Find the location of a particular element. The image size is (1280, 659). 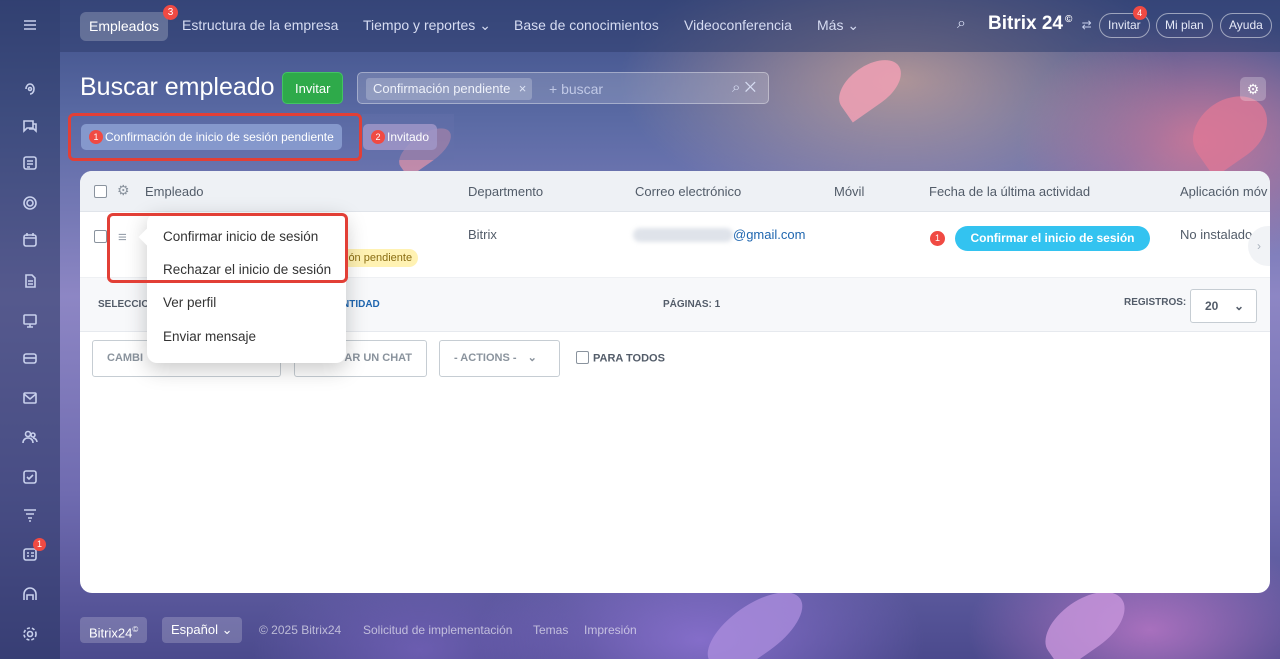

footer-brand: Bitrix24© is located at coordinates (114, 630).